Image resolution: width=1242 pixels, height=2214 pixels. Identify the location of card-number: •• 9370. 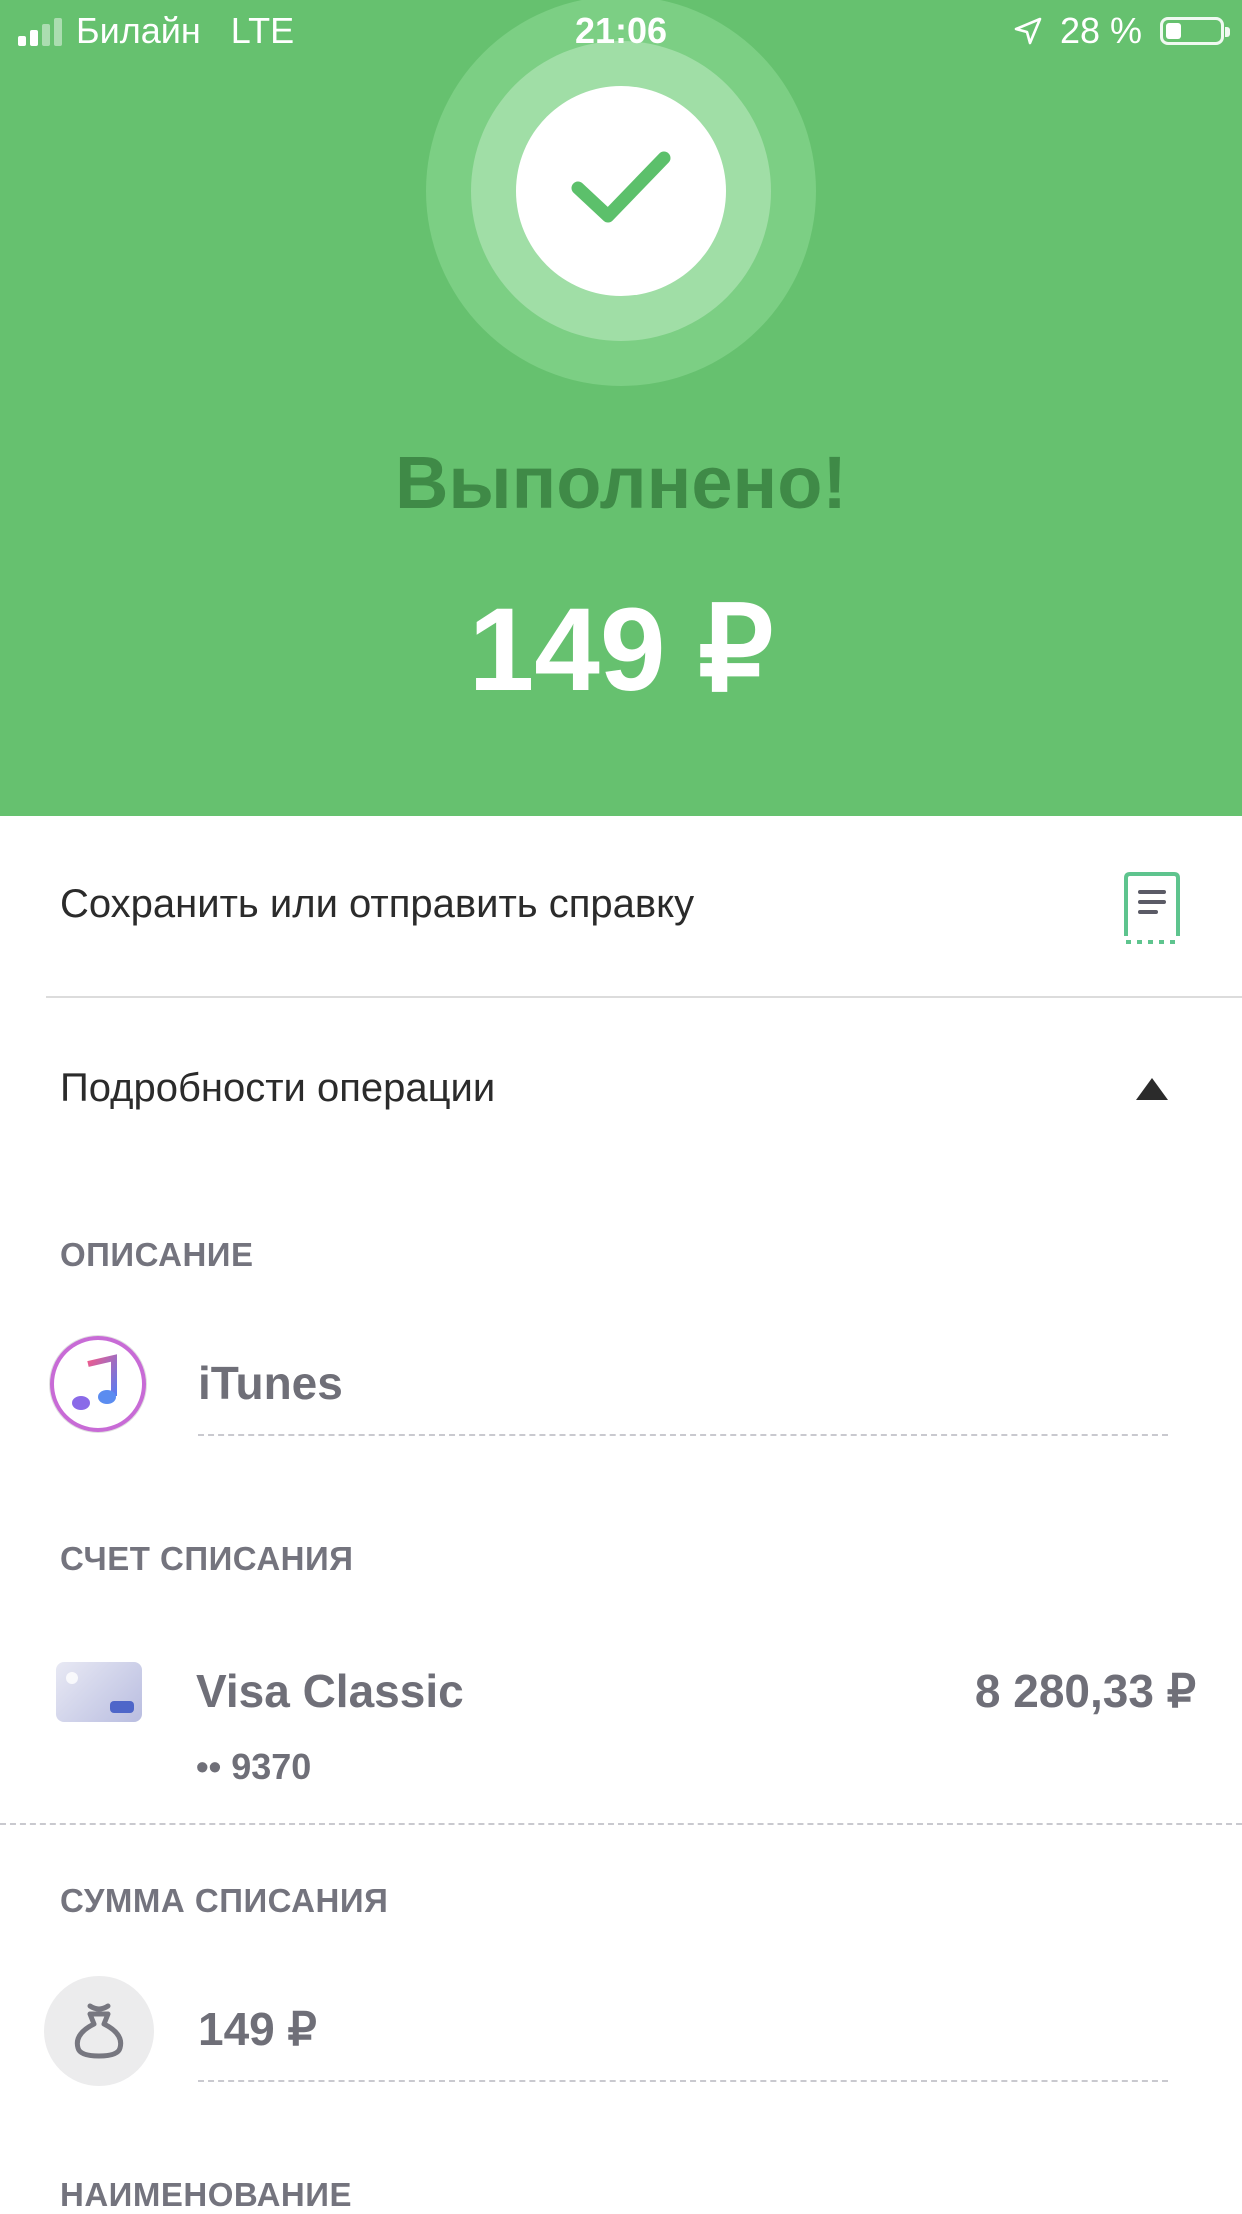
(254, 1766).